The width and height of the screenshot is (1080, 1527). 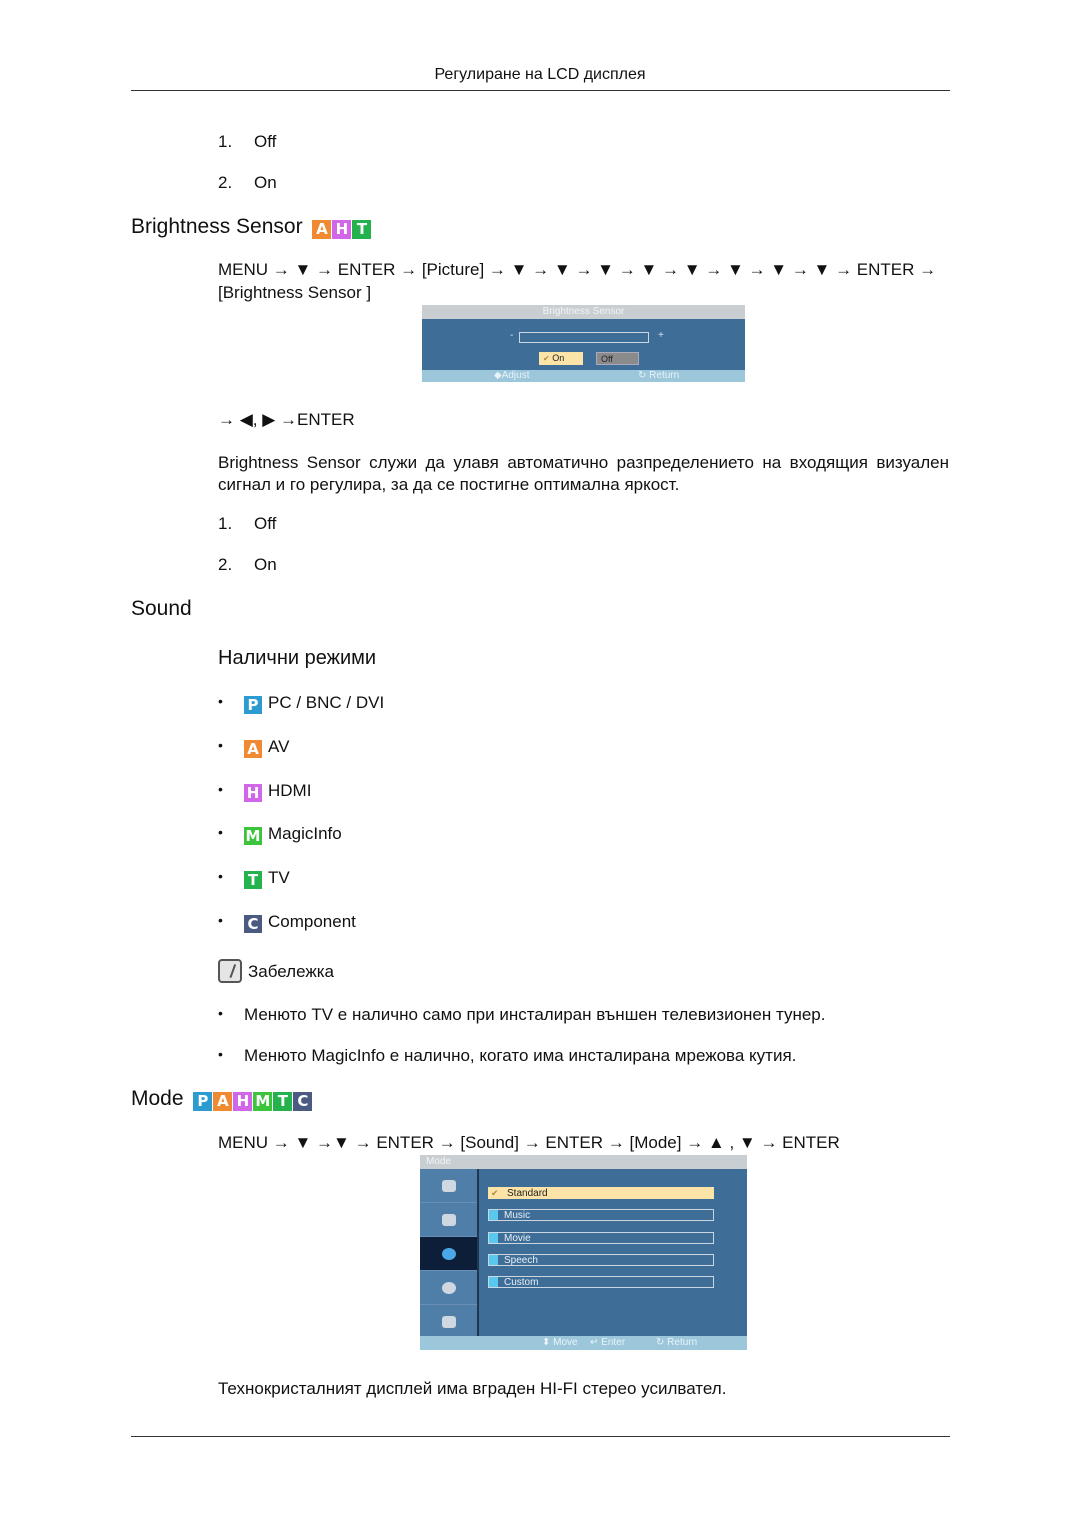 I want to click on mode-list-item: • M MagicInfo, so click(x=280, y=835).